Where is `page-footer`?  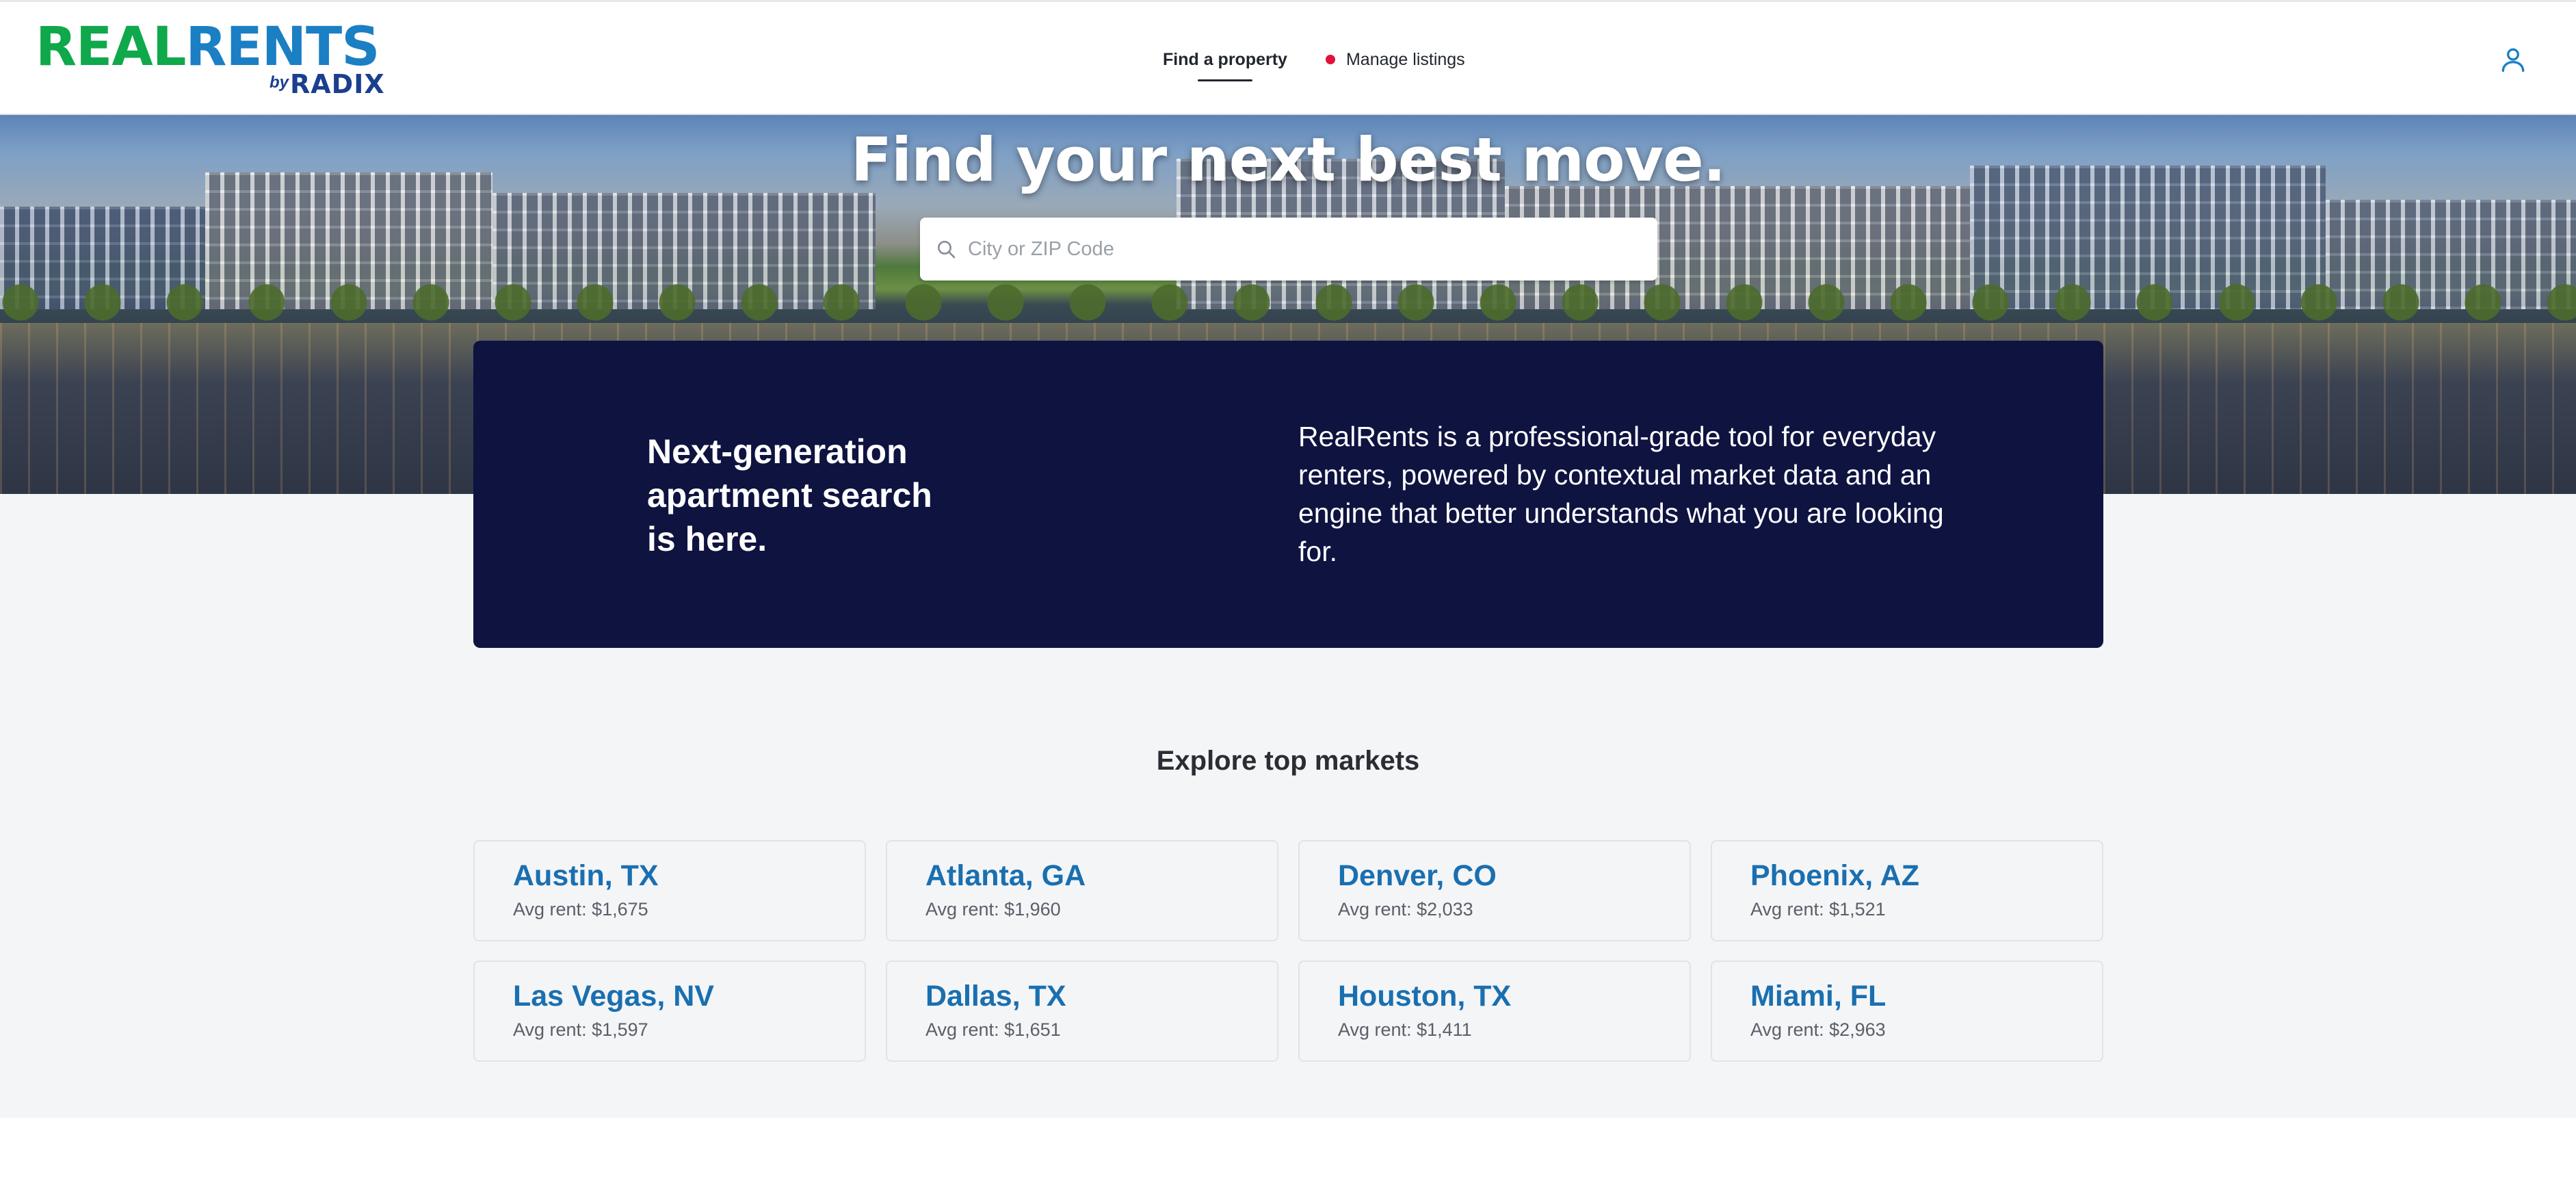 page-footer is located at coordinates (1288, 1159).